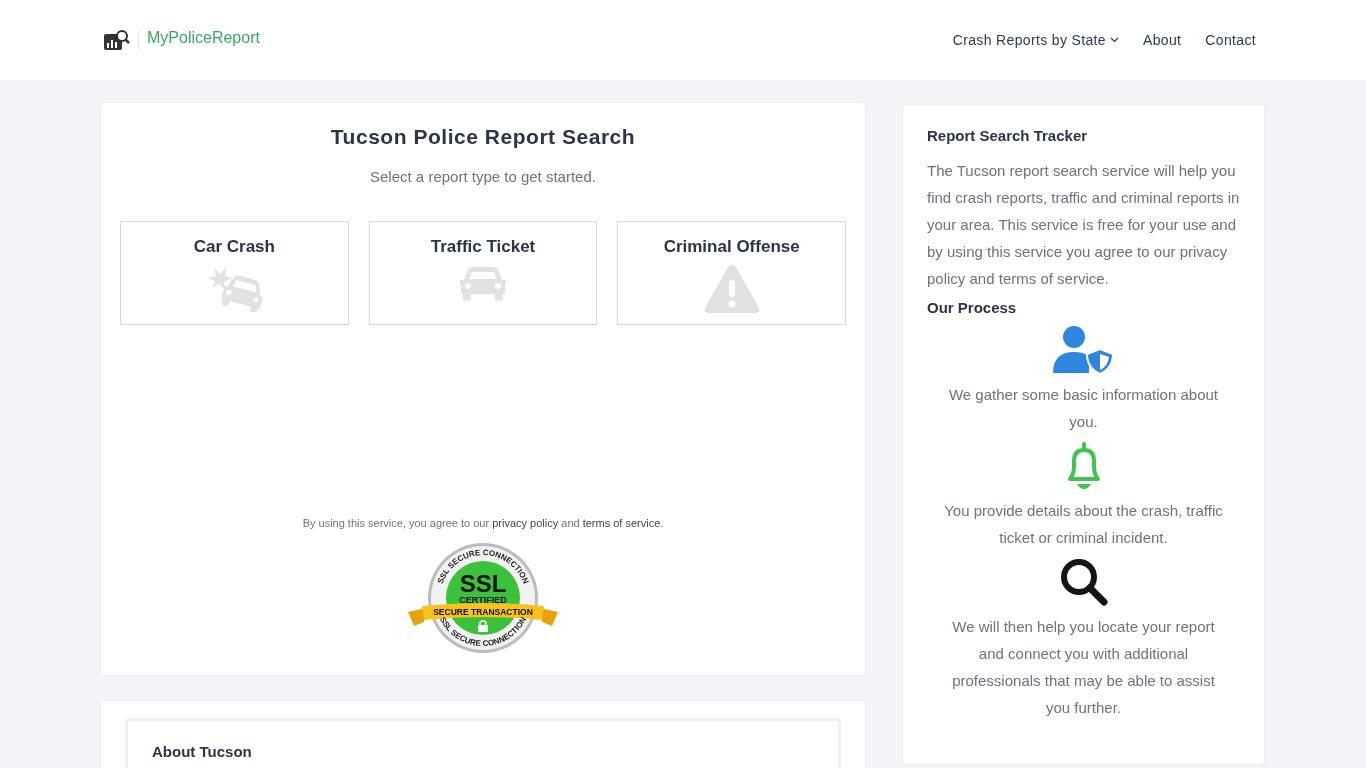 This screenshot has height=768, width=1366. What do you see at coordinates (1035, 40) in the screenshot?
I see `nav-link: Crash Reports by State` at bounding box center [1035, 40].